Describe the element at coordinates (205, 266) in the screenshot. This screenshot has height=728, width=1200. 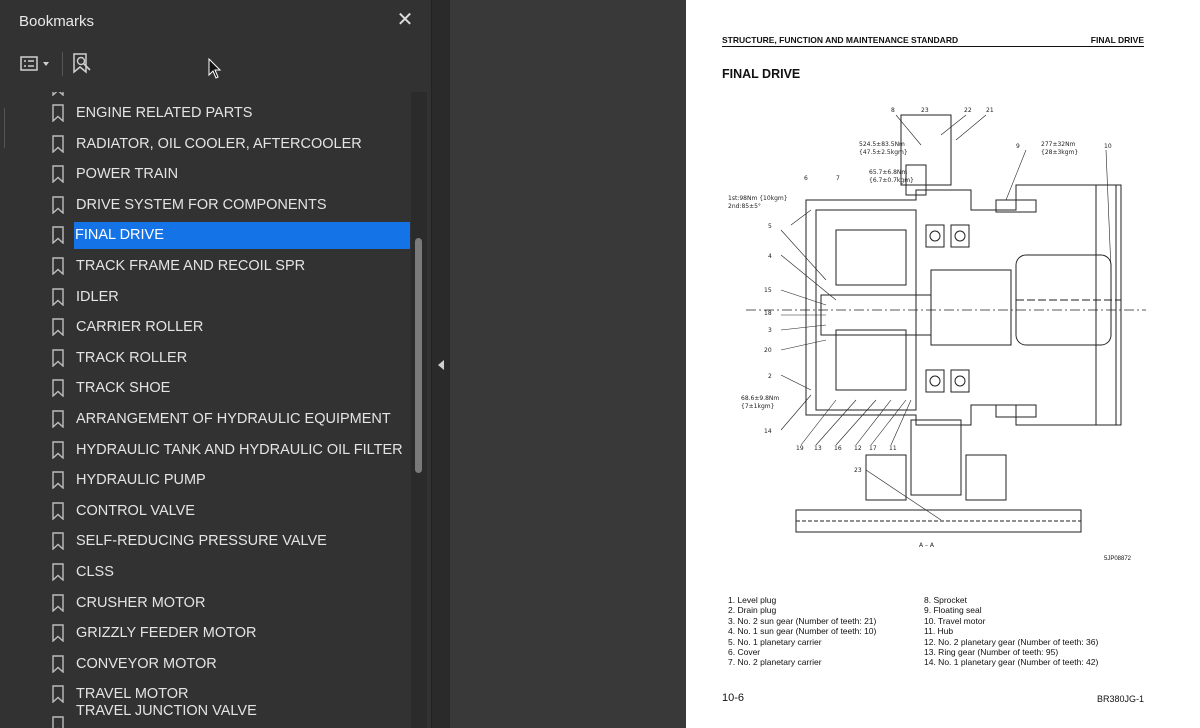
I see `bookmark-item: TRACK FRAME AND RECOIL SPR` at that location.